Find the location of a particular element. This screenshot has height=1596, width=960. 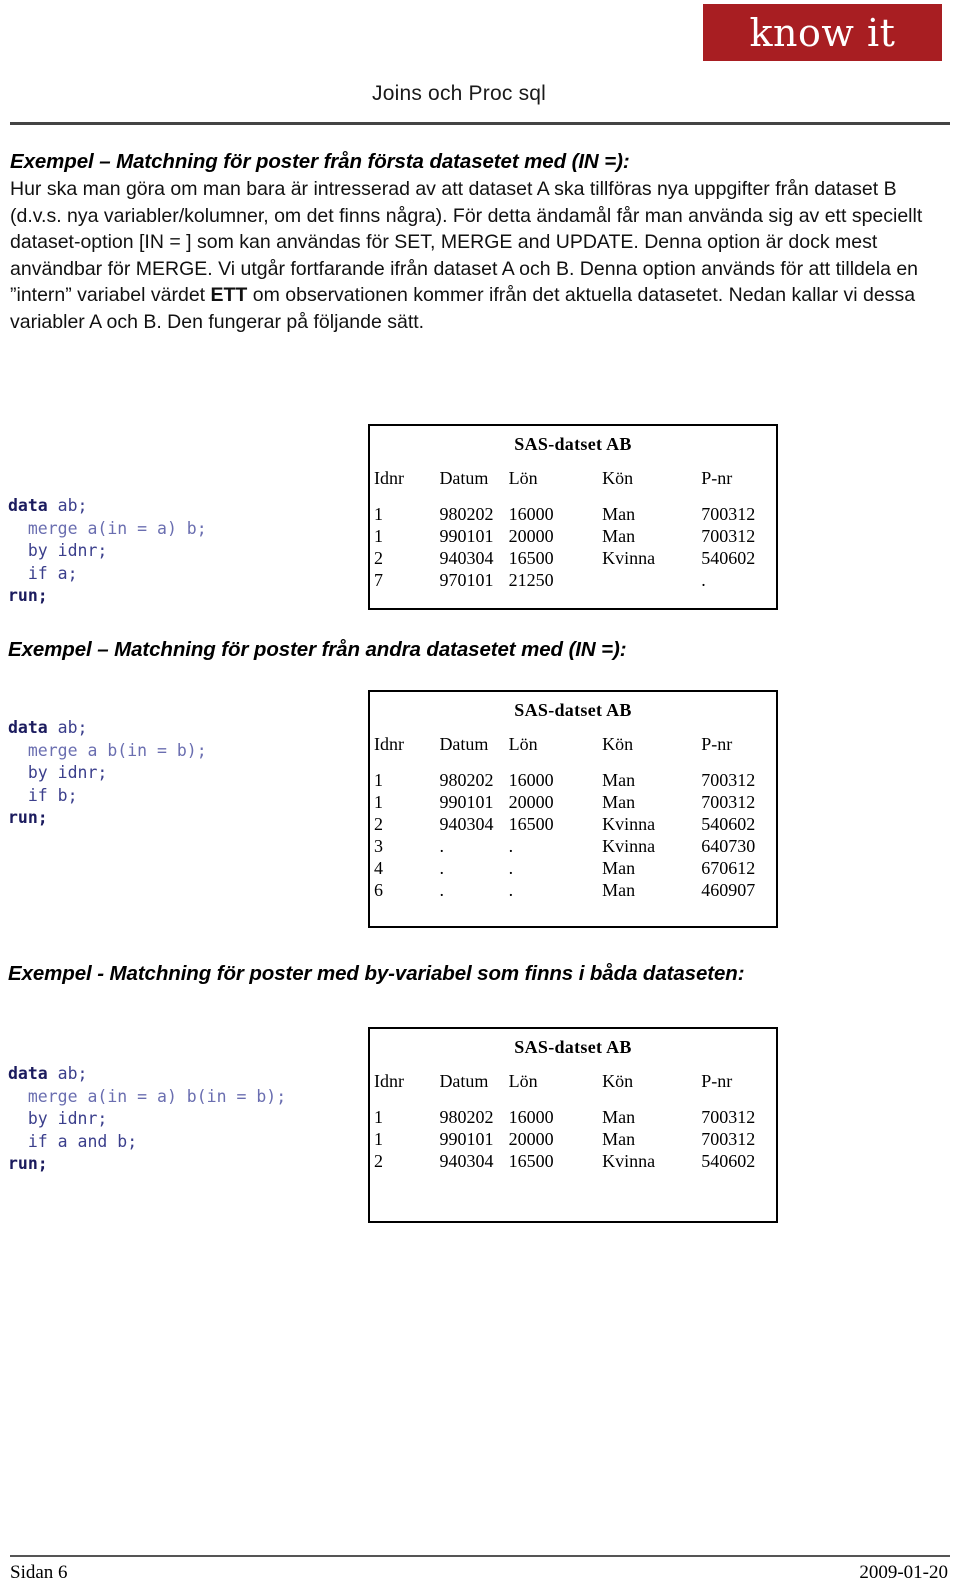

logo-text: know it is located at coordinates (822, 32).